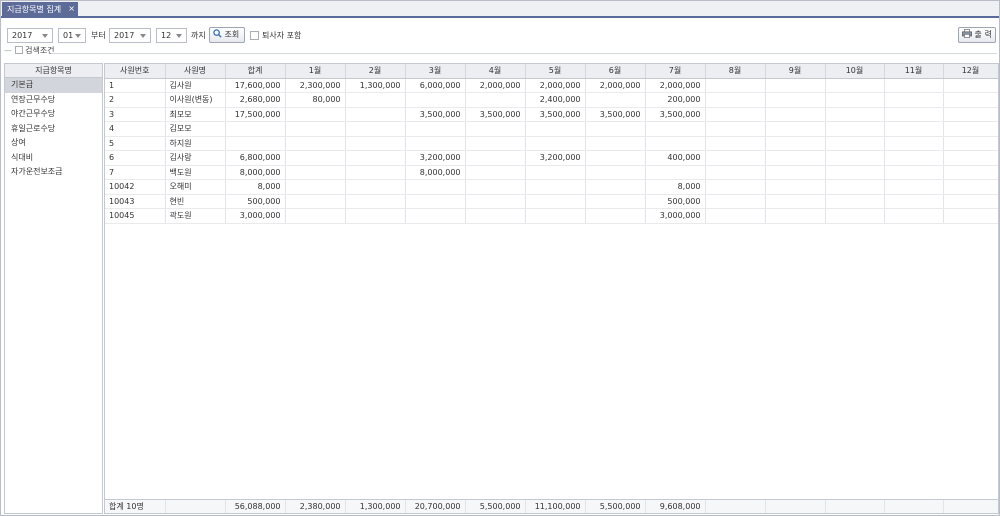 Image resolution: width=1000 pixels, height=516 pixels. I want to click on to-month-select: 12, so click(171, 35).